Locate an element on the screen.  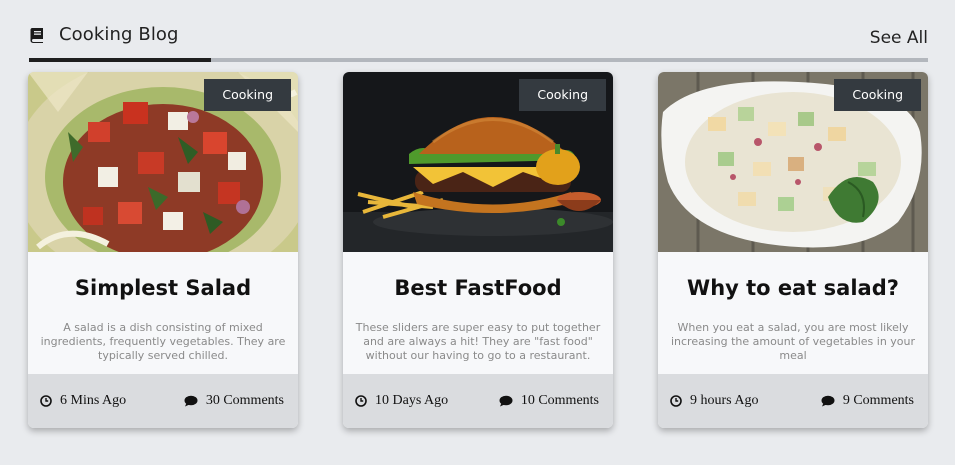
card-title: Best FastFood is located at coordinates (478, 288).